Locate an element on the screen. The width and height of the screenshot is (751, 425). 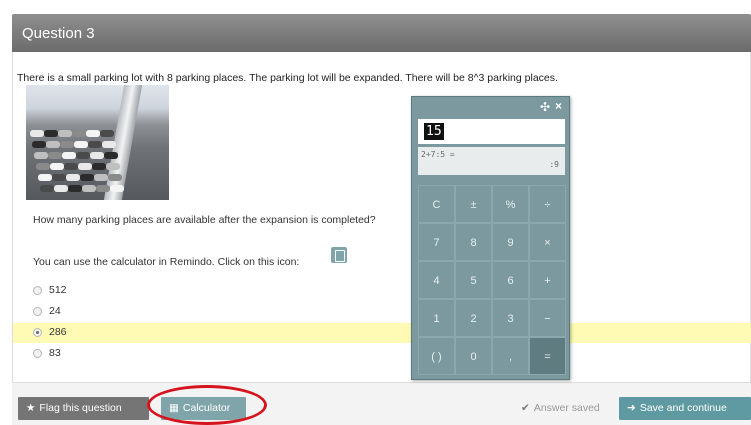
answer-saved-label: Answer saved is located at coordinates (566, 408).